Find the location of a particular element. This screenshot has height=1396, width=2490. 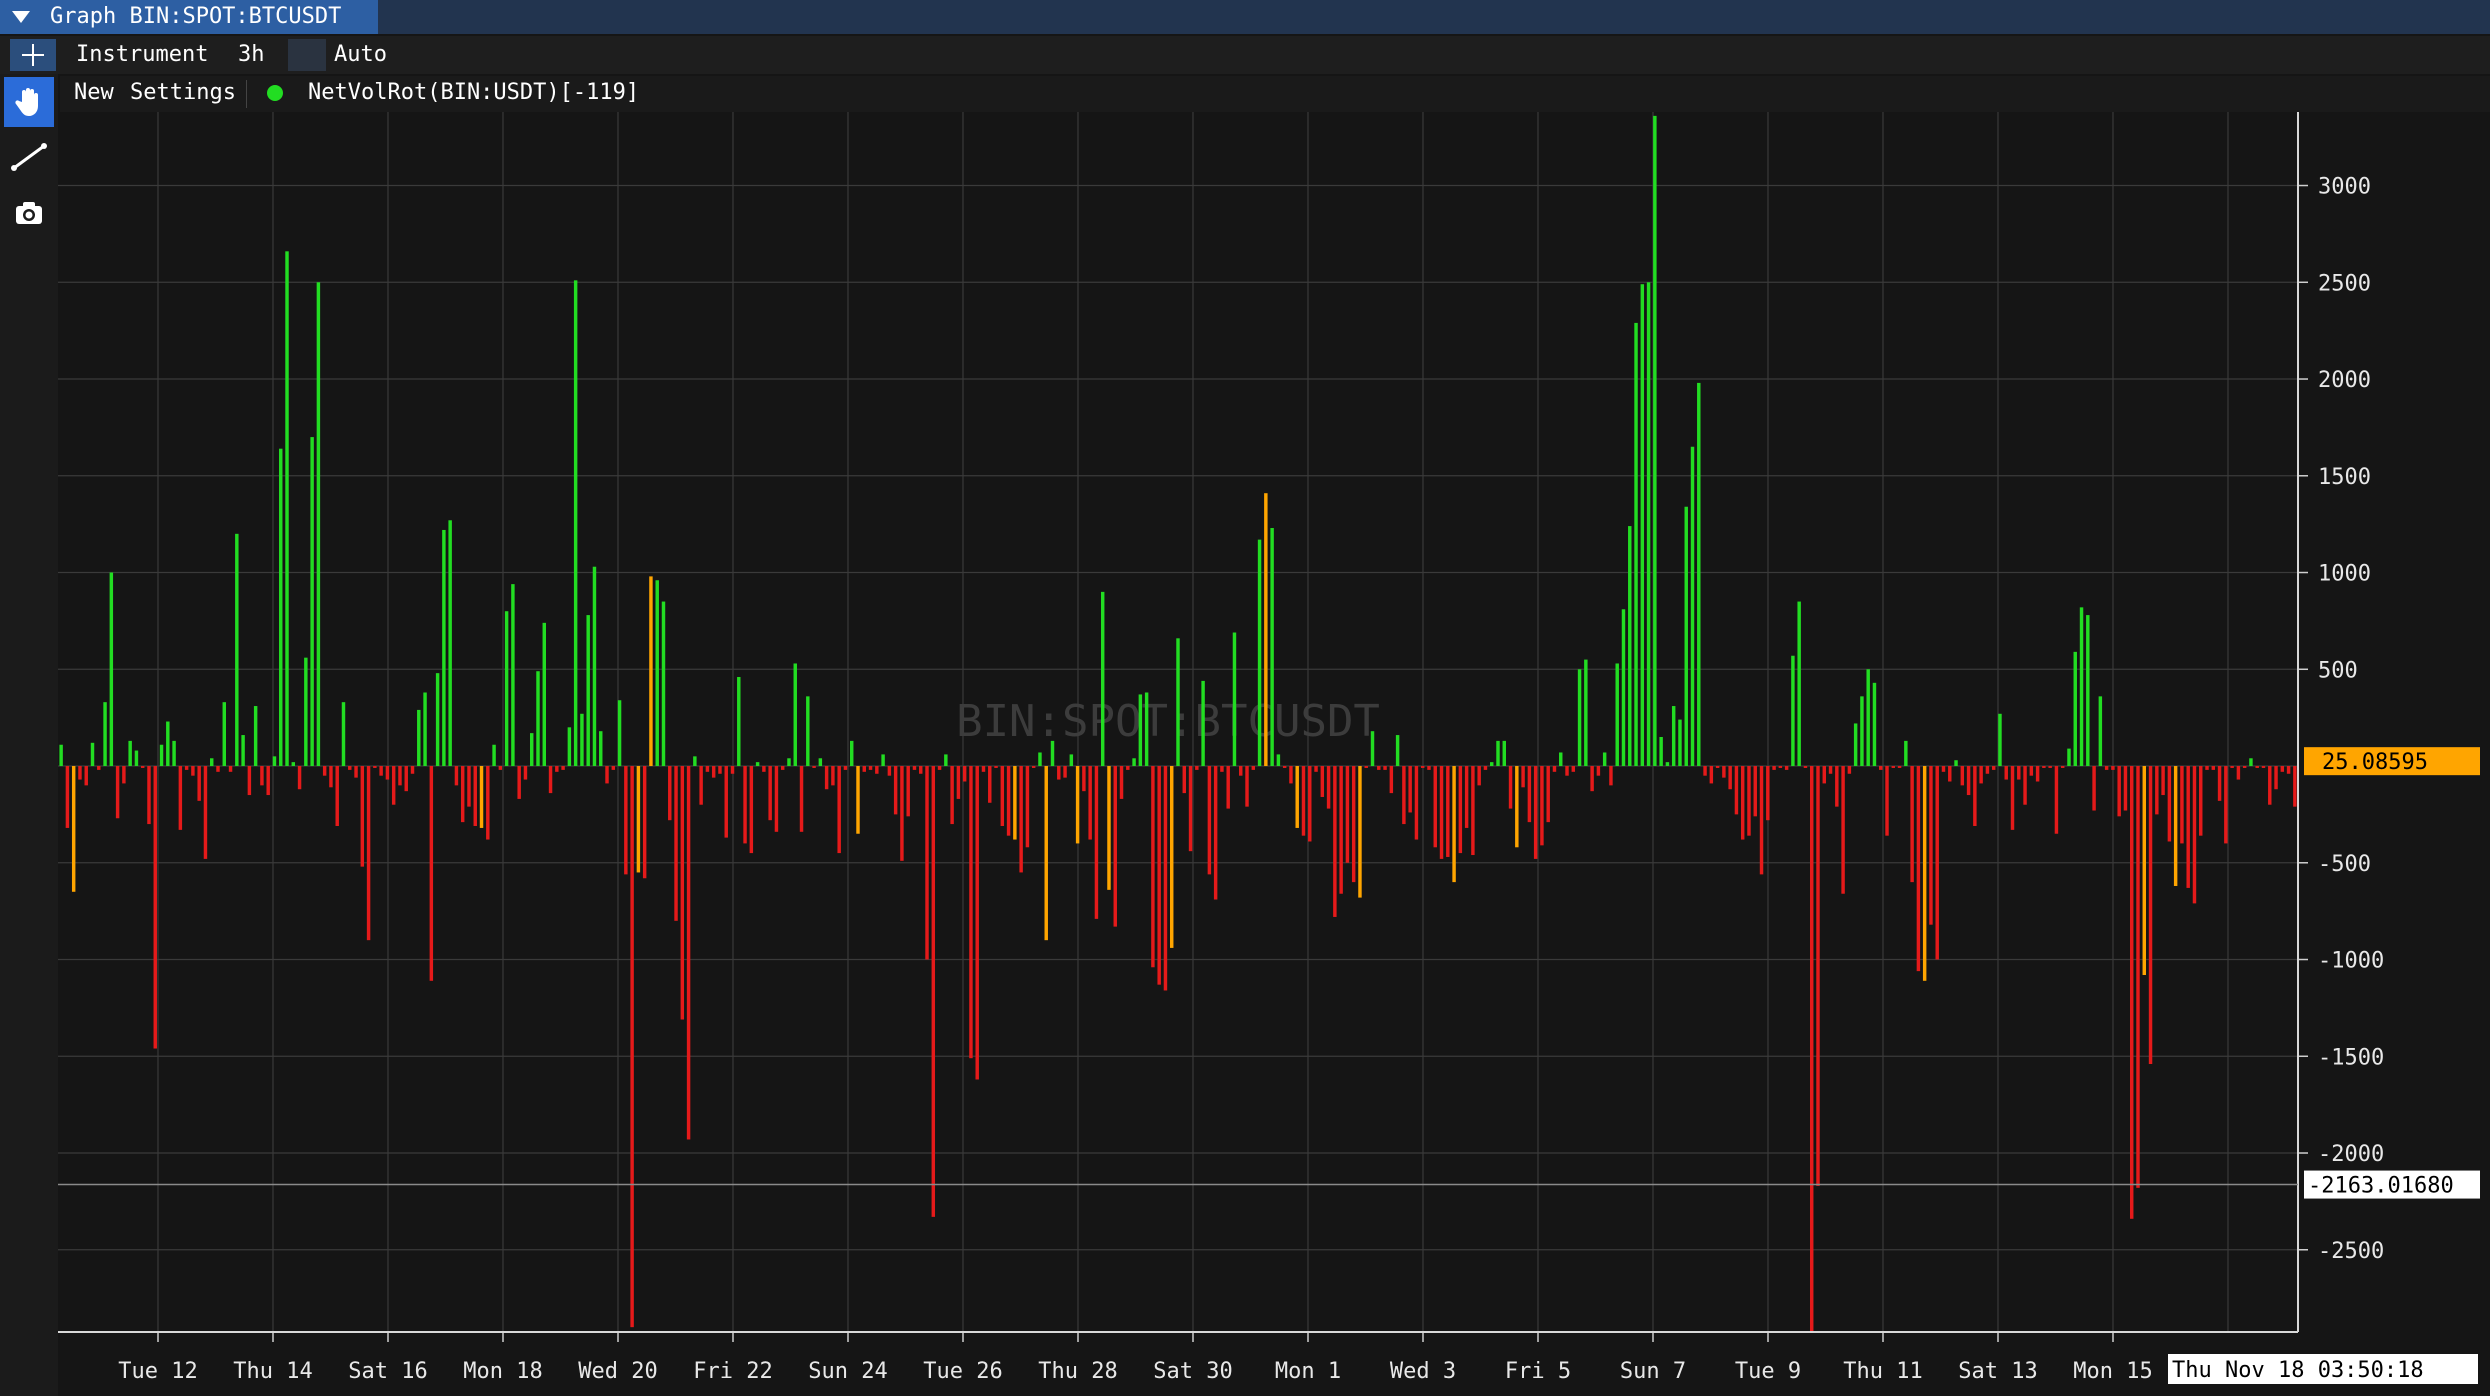

tool-sidebar is located at coordinates (29, 735).